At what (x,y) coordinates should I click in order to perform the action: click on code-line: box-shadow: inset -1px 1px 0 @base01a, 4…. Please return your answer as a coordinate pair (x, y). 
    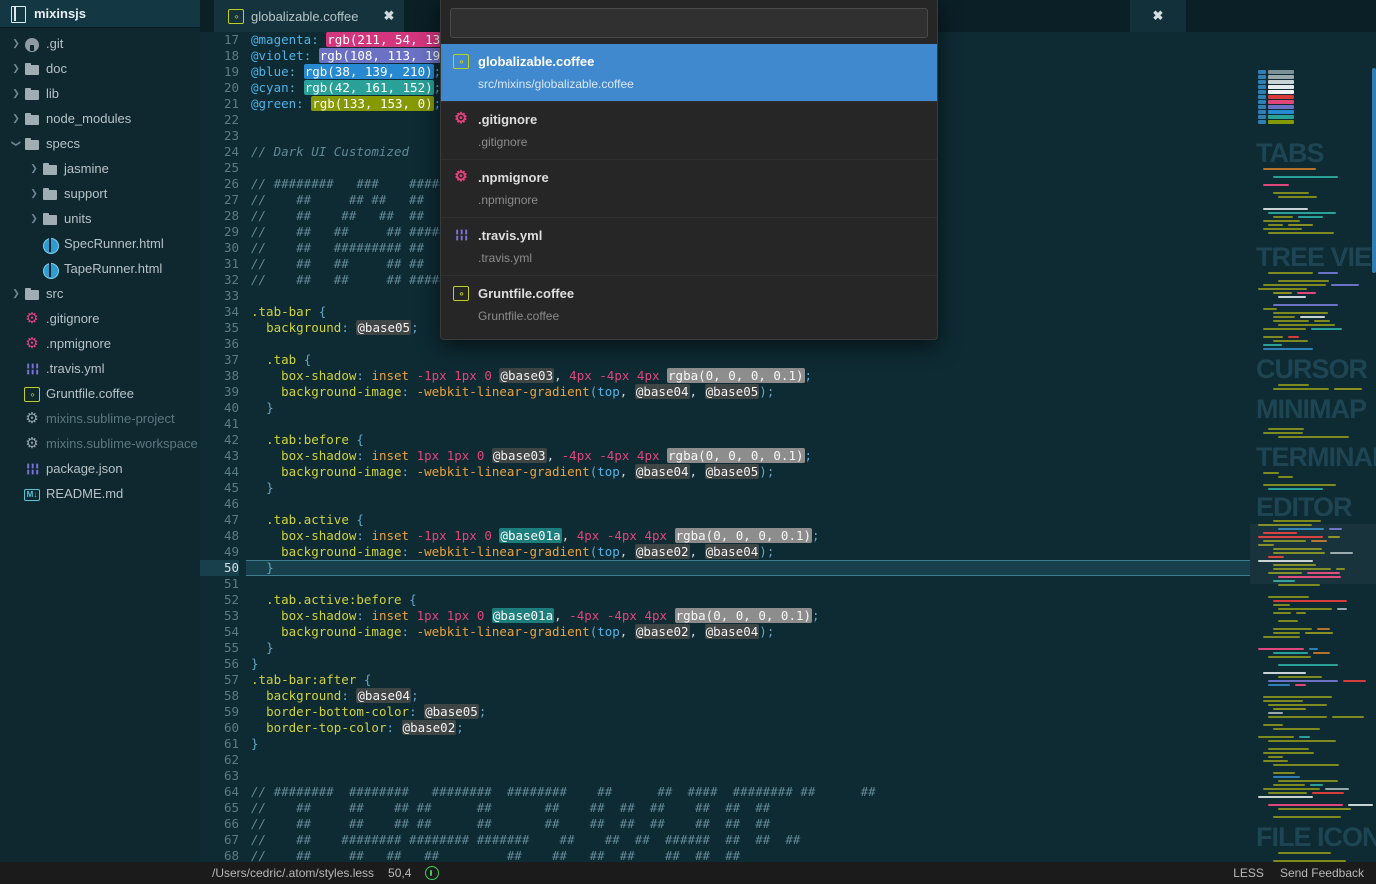
    Looking at the image, I should click on (811, 536).